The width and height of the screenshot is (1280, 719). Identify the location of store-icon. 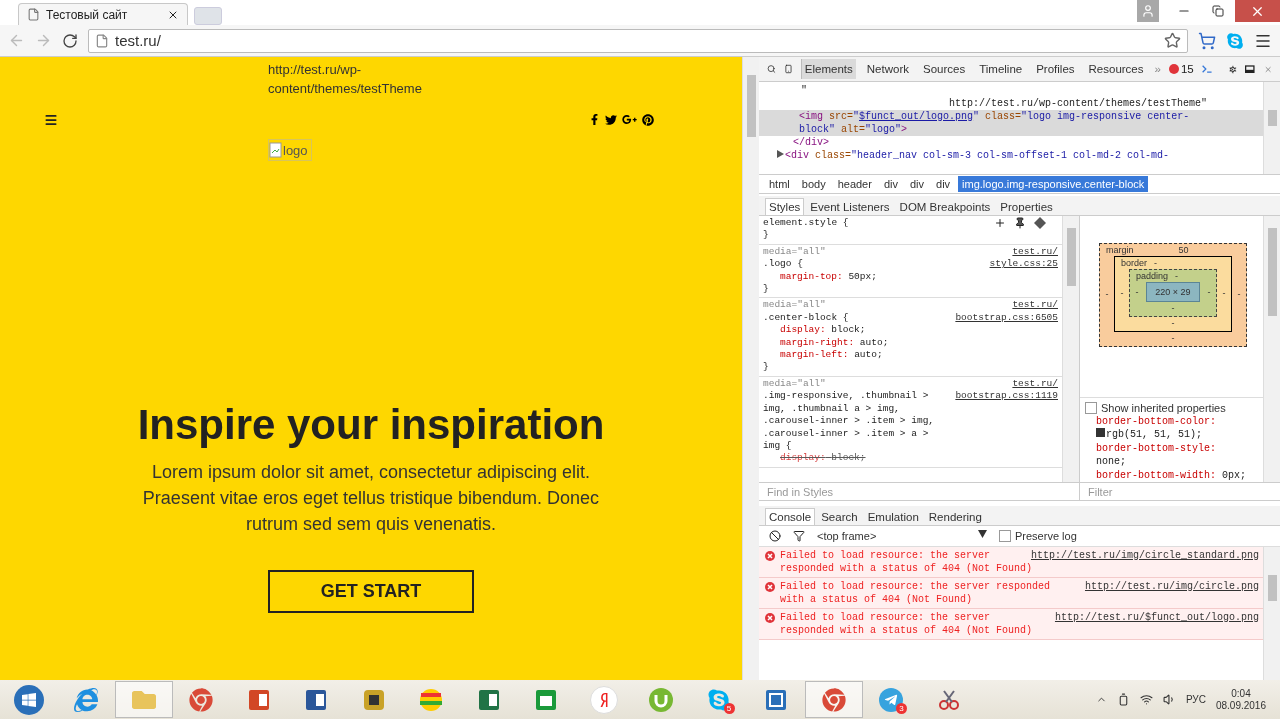
(546, 699).